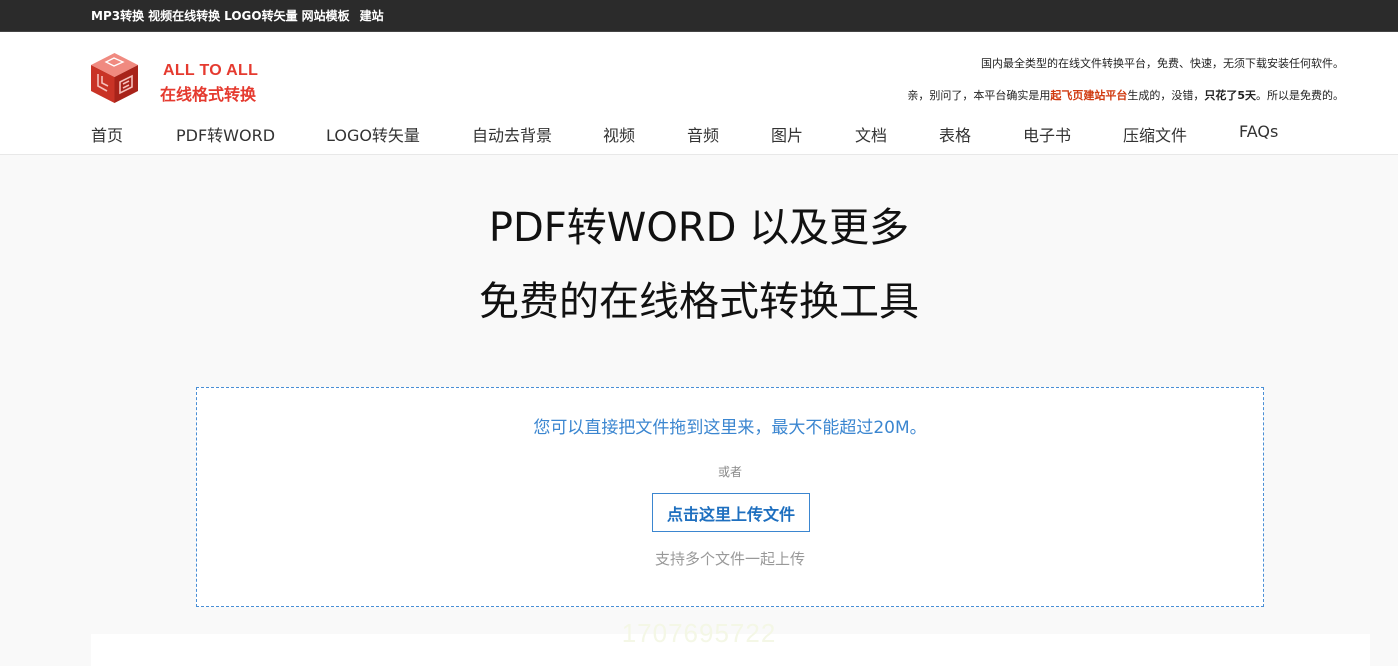 The width and height of the screenshot is (1398, 666). What do you see at coordinates (619, 134) in the screenshot?
I see `nav-item-video: 视频` at bounding box center [619, 134].